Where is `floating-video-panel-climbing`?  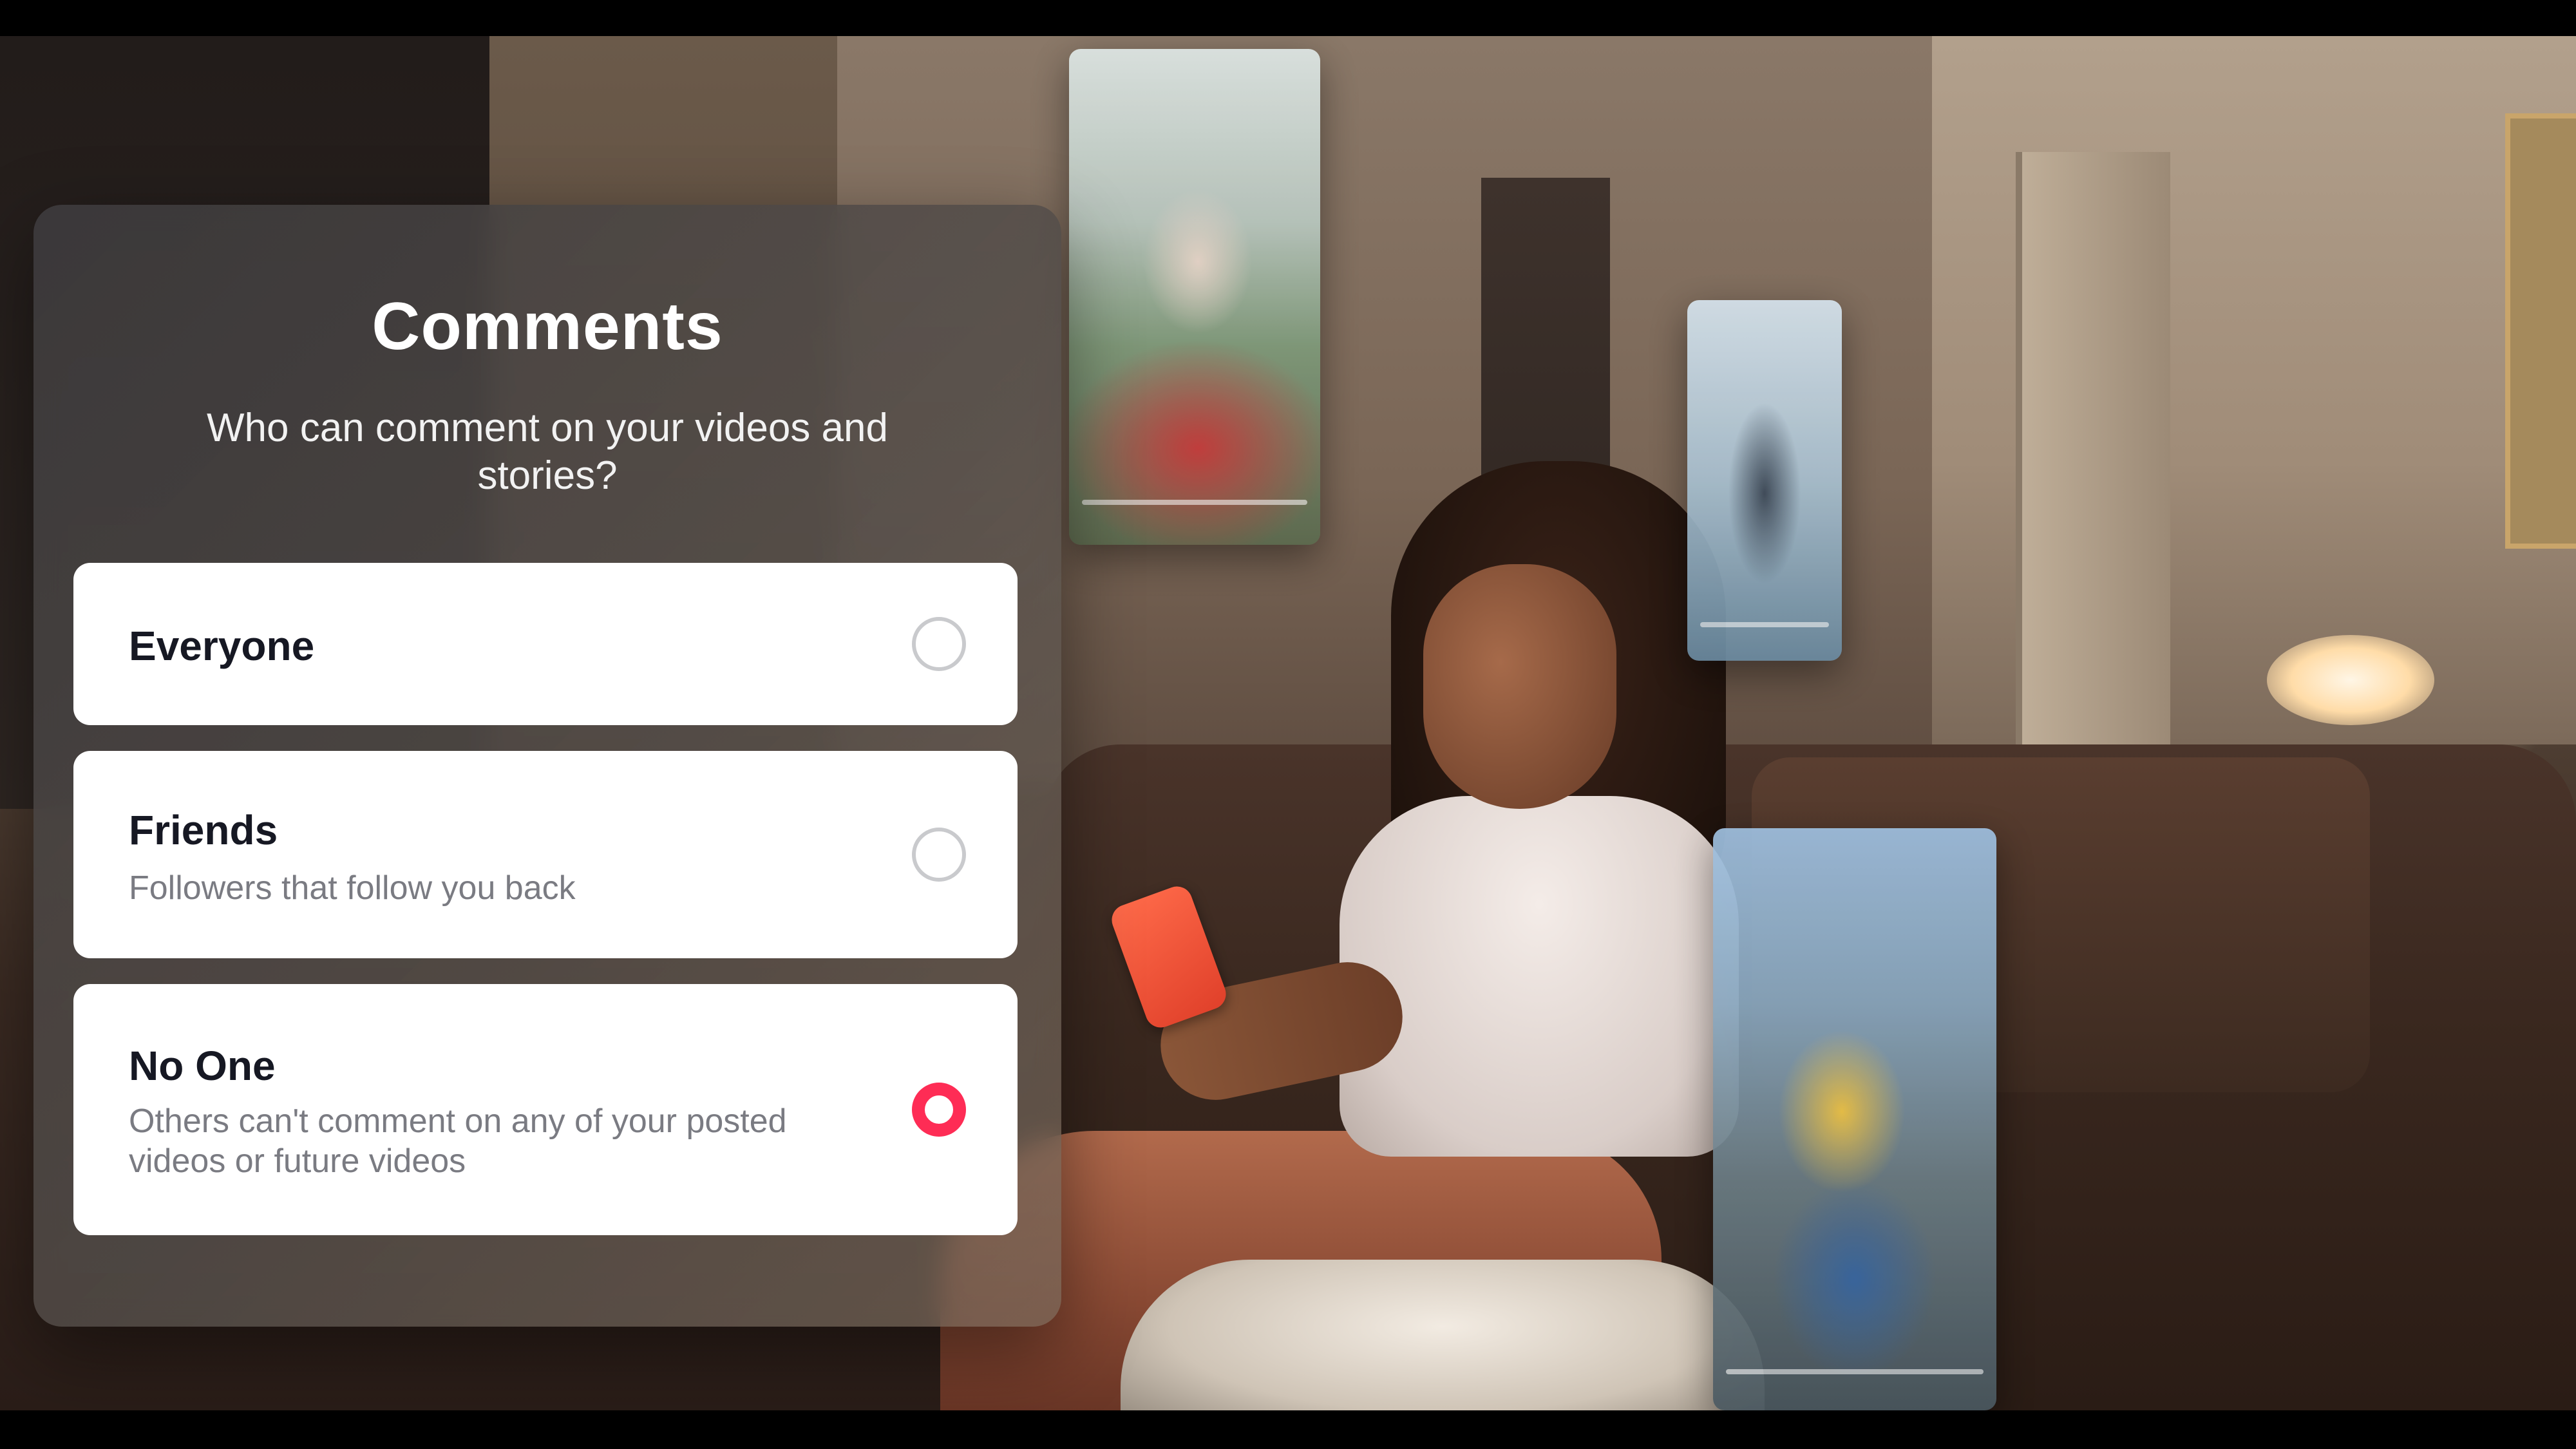
floating-video-panel-climbing is located at coordinates (1764, 480).